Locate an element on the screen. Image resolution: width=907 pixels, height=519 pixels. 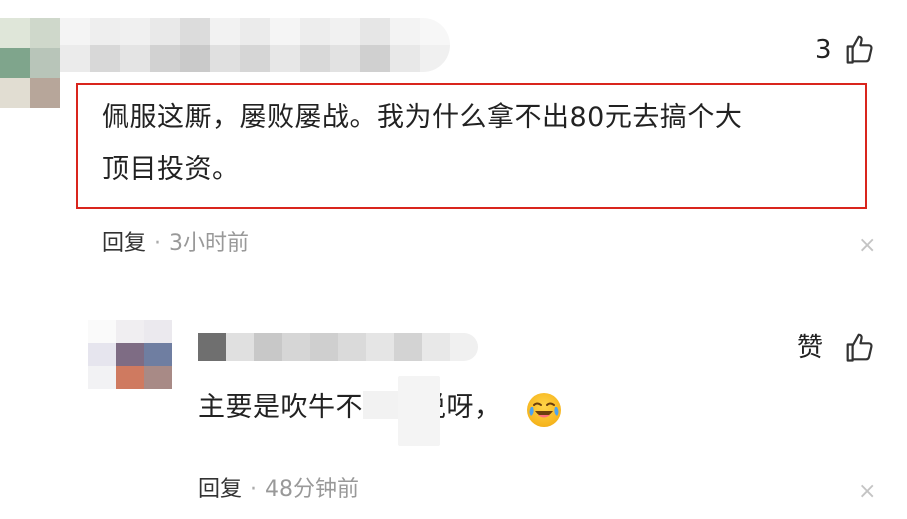
replier-username is located at coordinates (338, 347).